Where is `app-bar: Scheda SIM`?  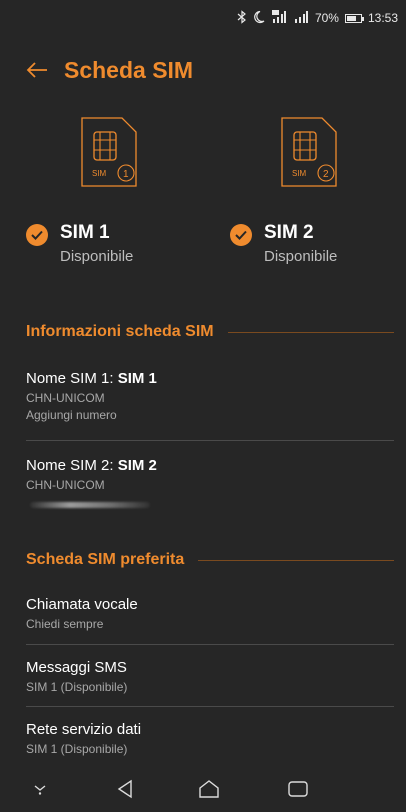
app-bar: Scheda SIM is located at coordinates (203, 70).